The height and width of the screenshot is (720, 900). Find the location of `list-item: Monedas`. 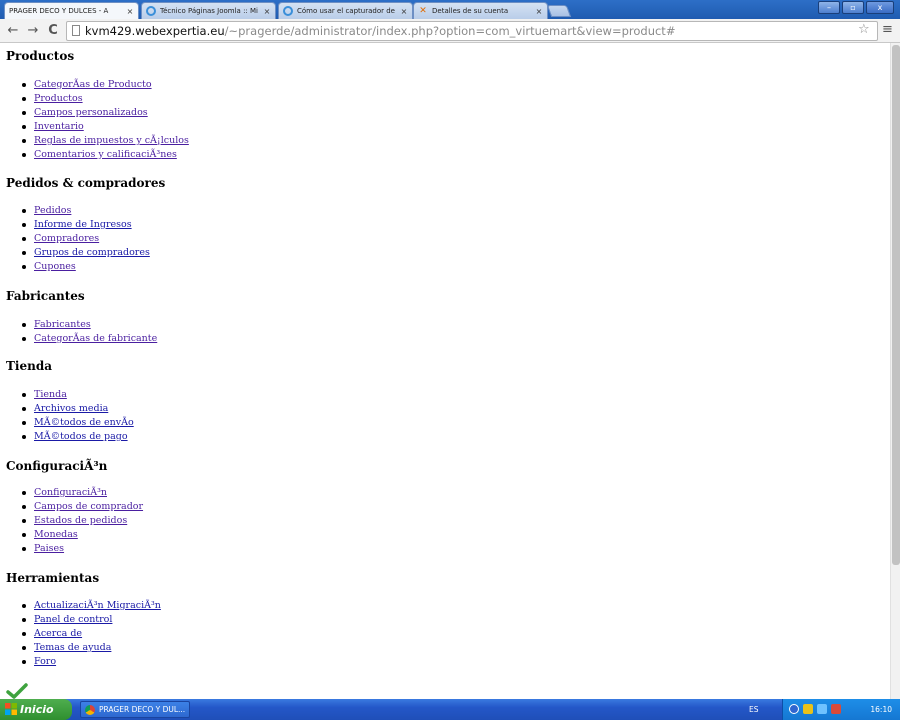

list-item: Monedas is located at coordinates (81, 535).